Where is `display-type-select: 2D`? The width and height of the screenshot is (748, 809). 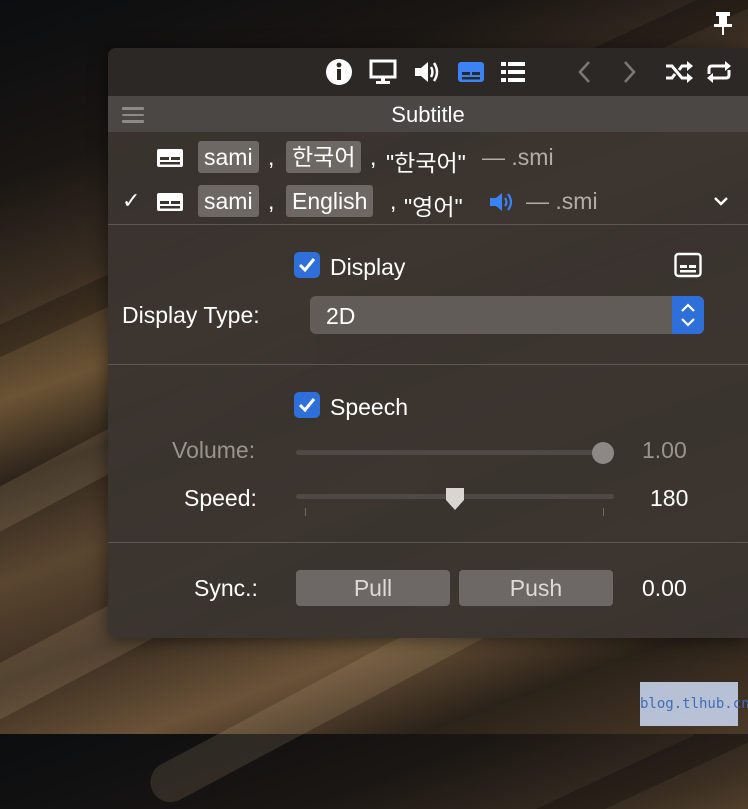 display-type-select: 2D is located at coordinates (507, 315).